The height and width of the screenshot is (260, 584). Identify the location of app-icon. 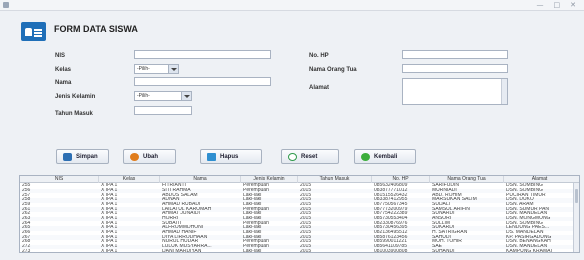
(6, 5).